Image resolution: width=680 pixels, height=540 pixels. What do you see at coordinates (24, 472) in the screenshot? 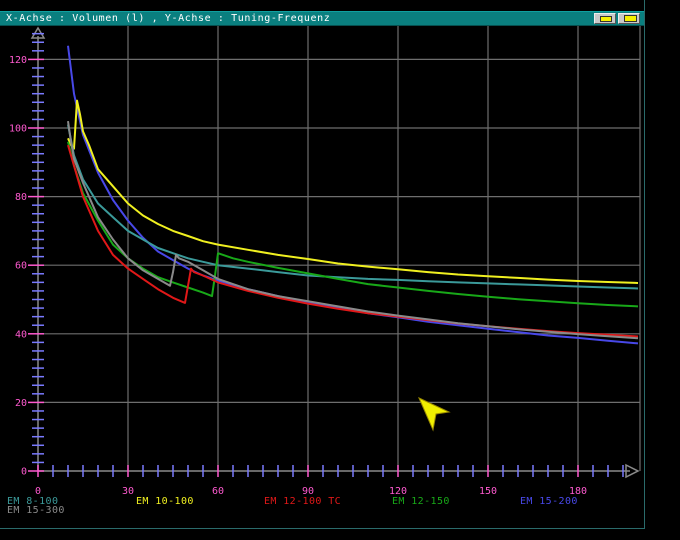
I see `y-tick-label-0: 0` at bounding box center [24, 472].